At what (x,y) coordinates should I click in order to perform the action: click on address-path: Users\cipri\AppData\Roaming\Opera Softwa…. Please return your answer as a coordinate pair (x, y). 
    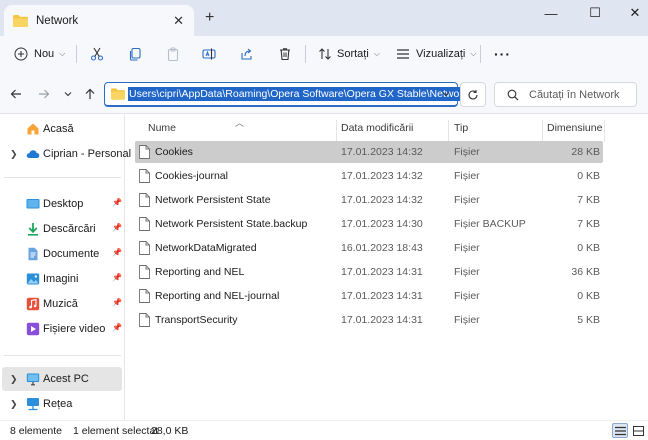
    Looking at the image, I should click on (299, 94).